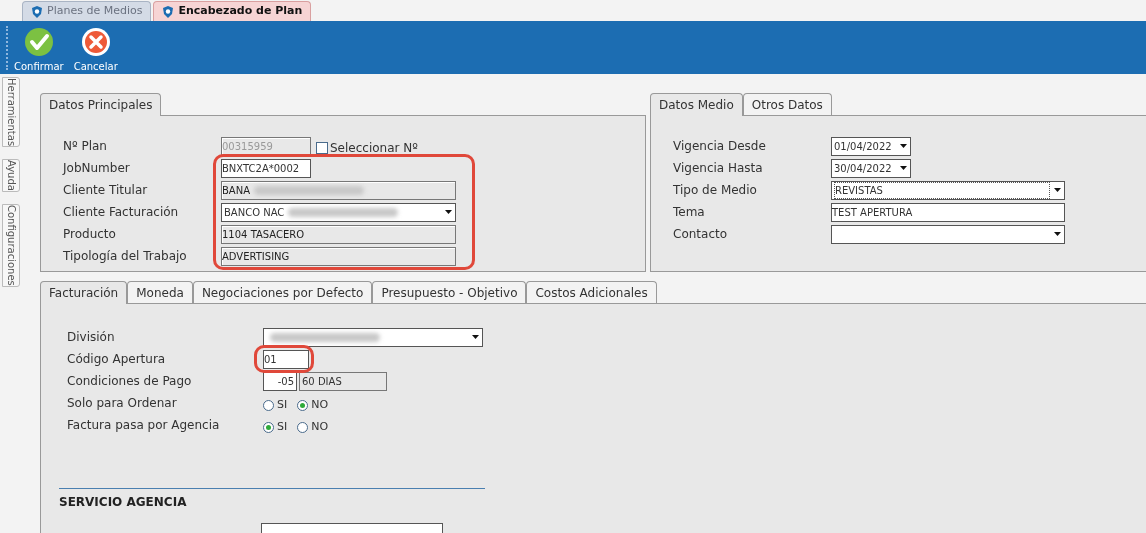 This screenshot has width=1146, height=533. I want to click on input-field, so click(352, 528).